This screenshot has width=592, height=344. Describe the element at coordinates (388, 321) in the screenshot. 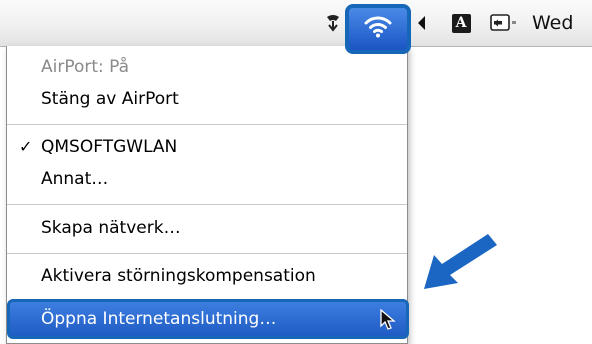

I see `mouse-cursor-icon` at that location.